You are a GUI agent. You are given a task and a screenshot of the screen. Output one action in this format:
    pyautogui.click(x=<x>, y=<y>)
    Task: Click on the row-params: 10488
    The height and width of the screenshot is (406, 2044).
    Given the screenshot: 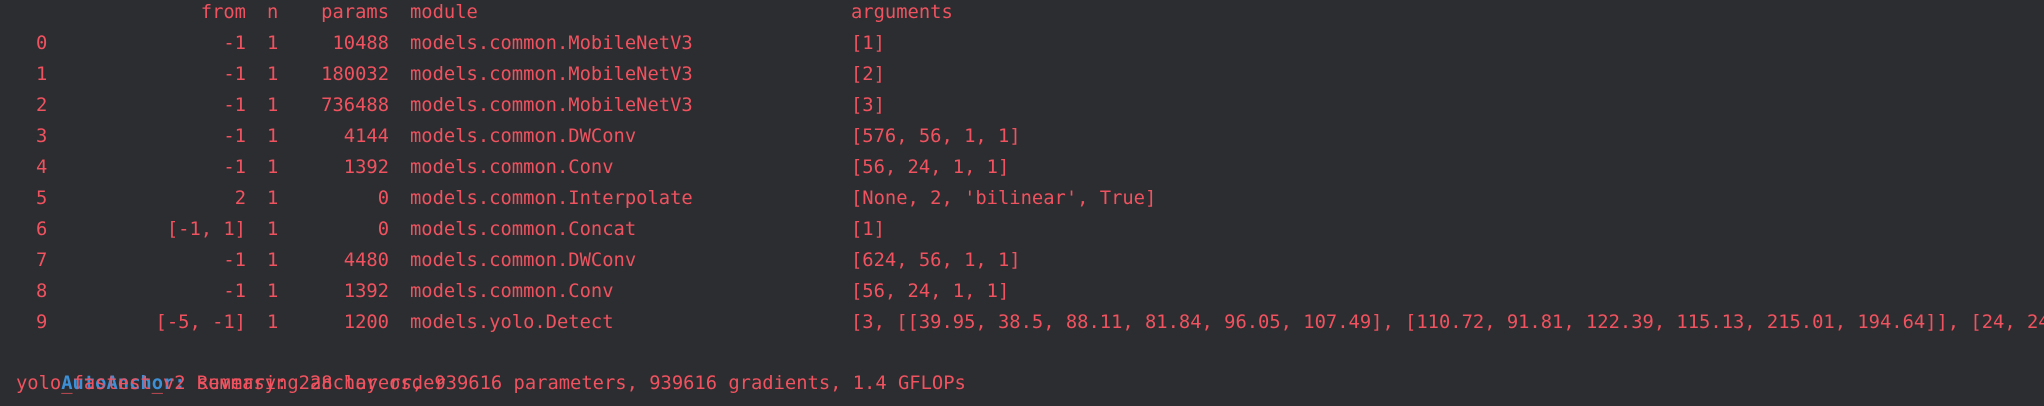 What is the action you would take?
    pyautogui.click(x=360, y=43)
    